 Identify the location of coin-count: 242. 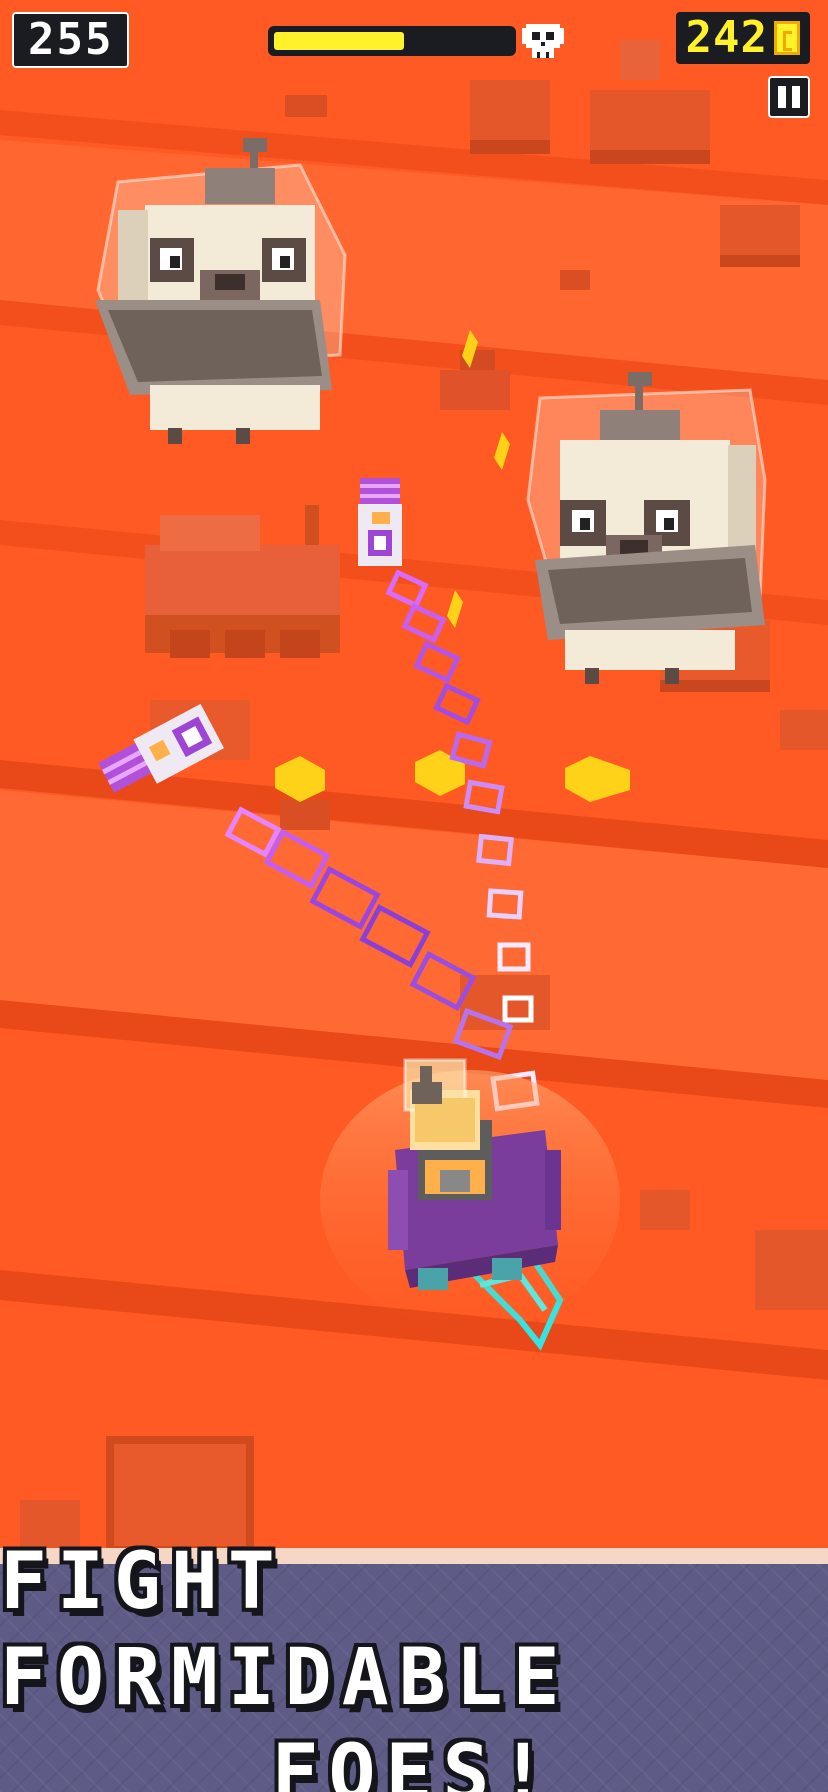
(726, 37).